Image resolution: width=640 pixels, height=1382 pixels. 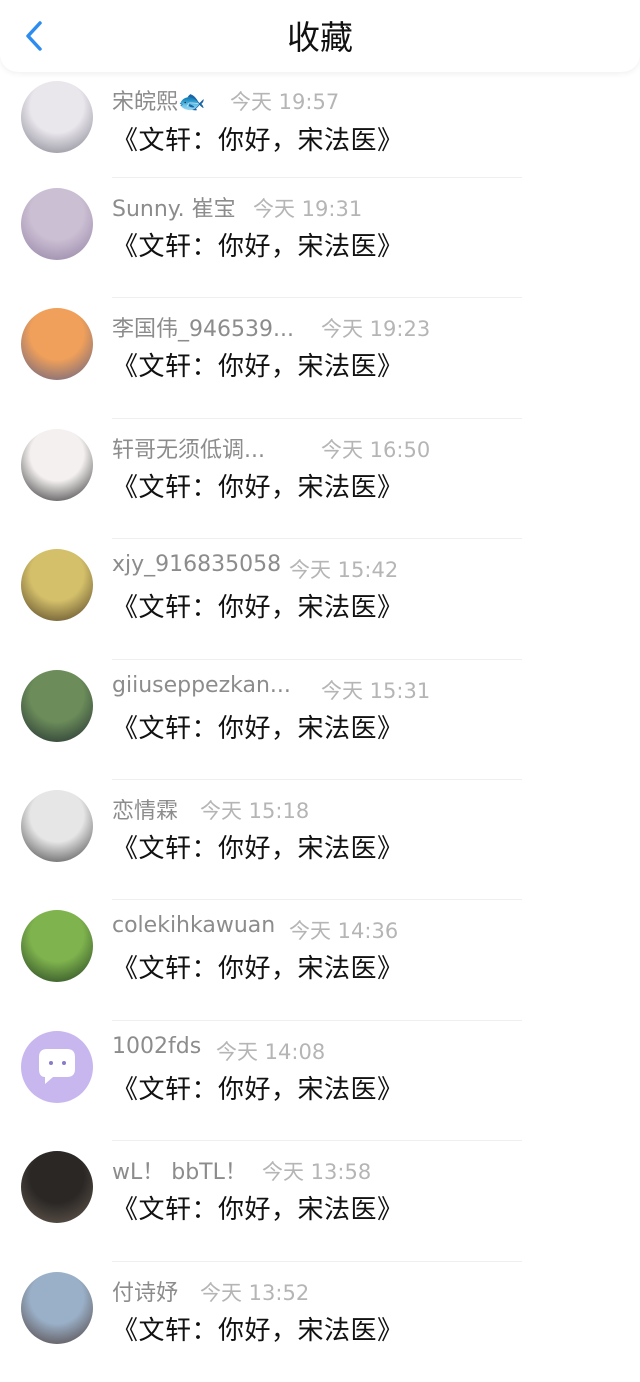 I want to click on list-item: 轩哥无须低调... 今天 16:50 《文轩：你好，宋法医》, so click(x=320, y=479).